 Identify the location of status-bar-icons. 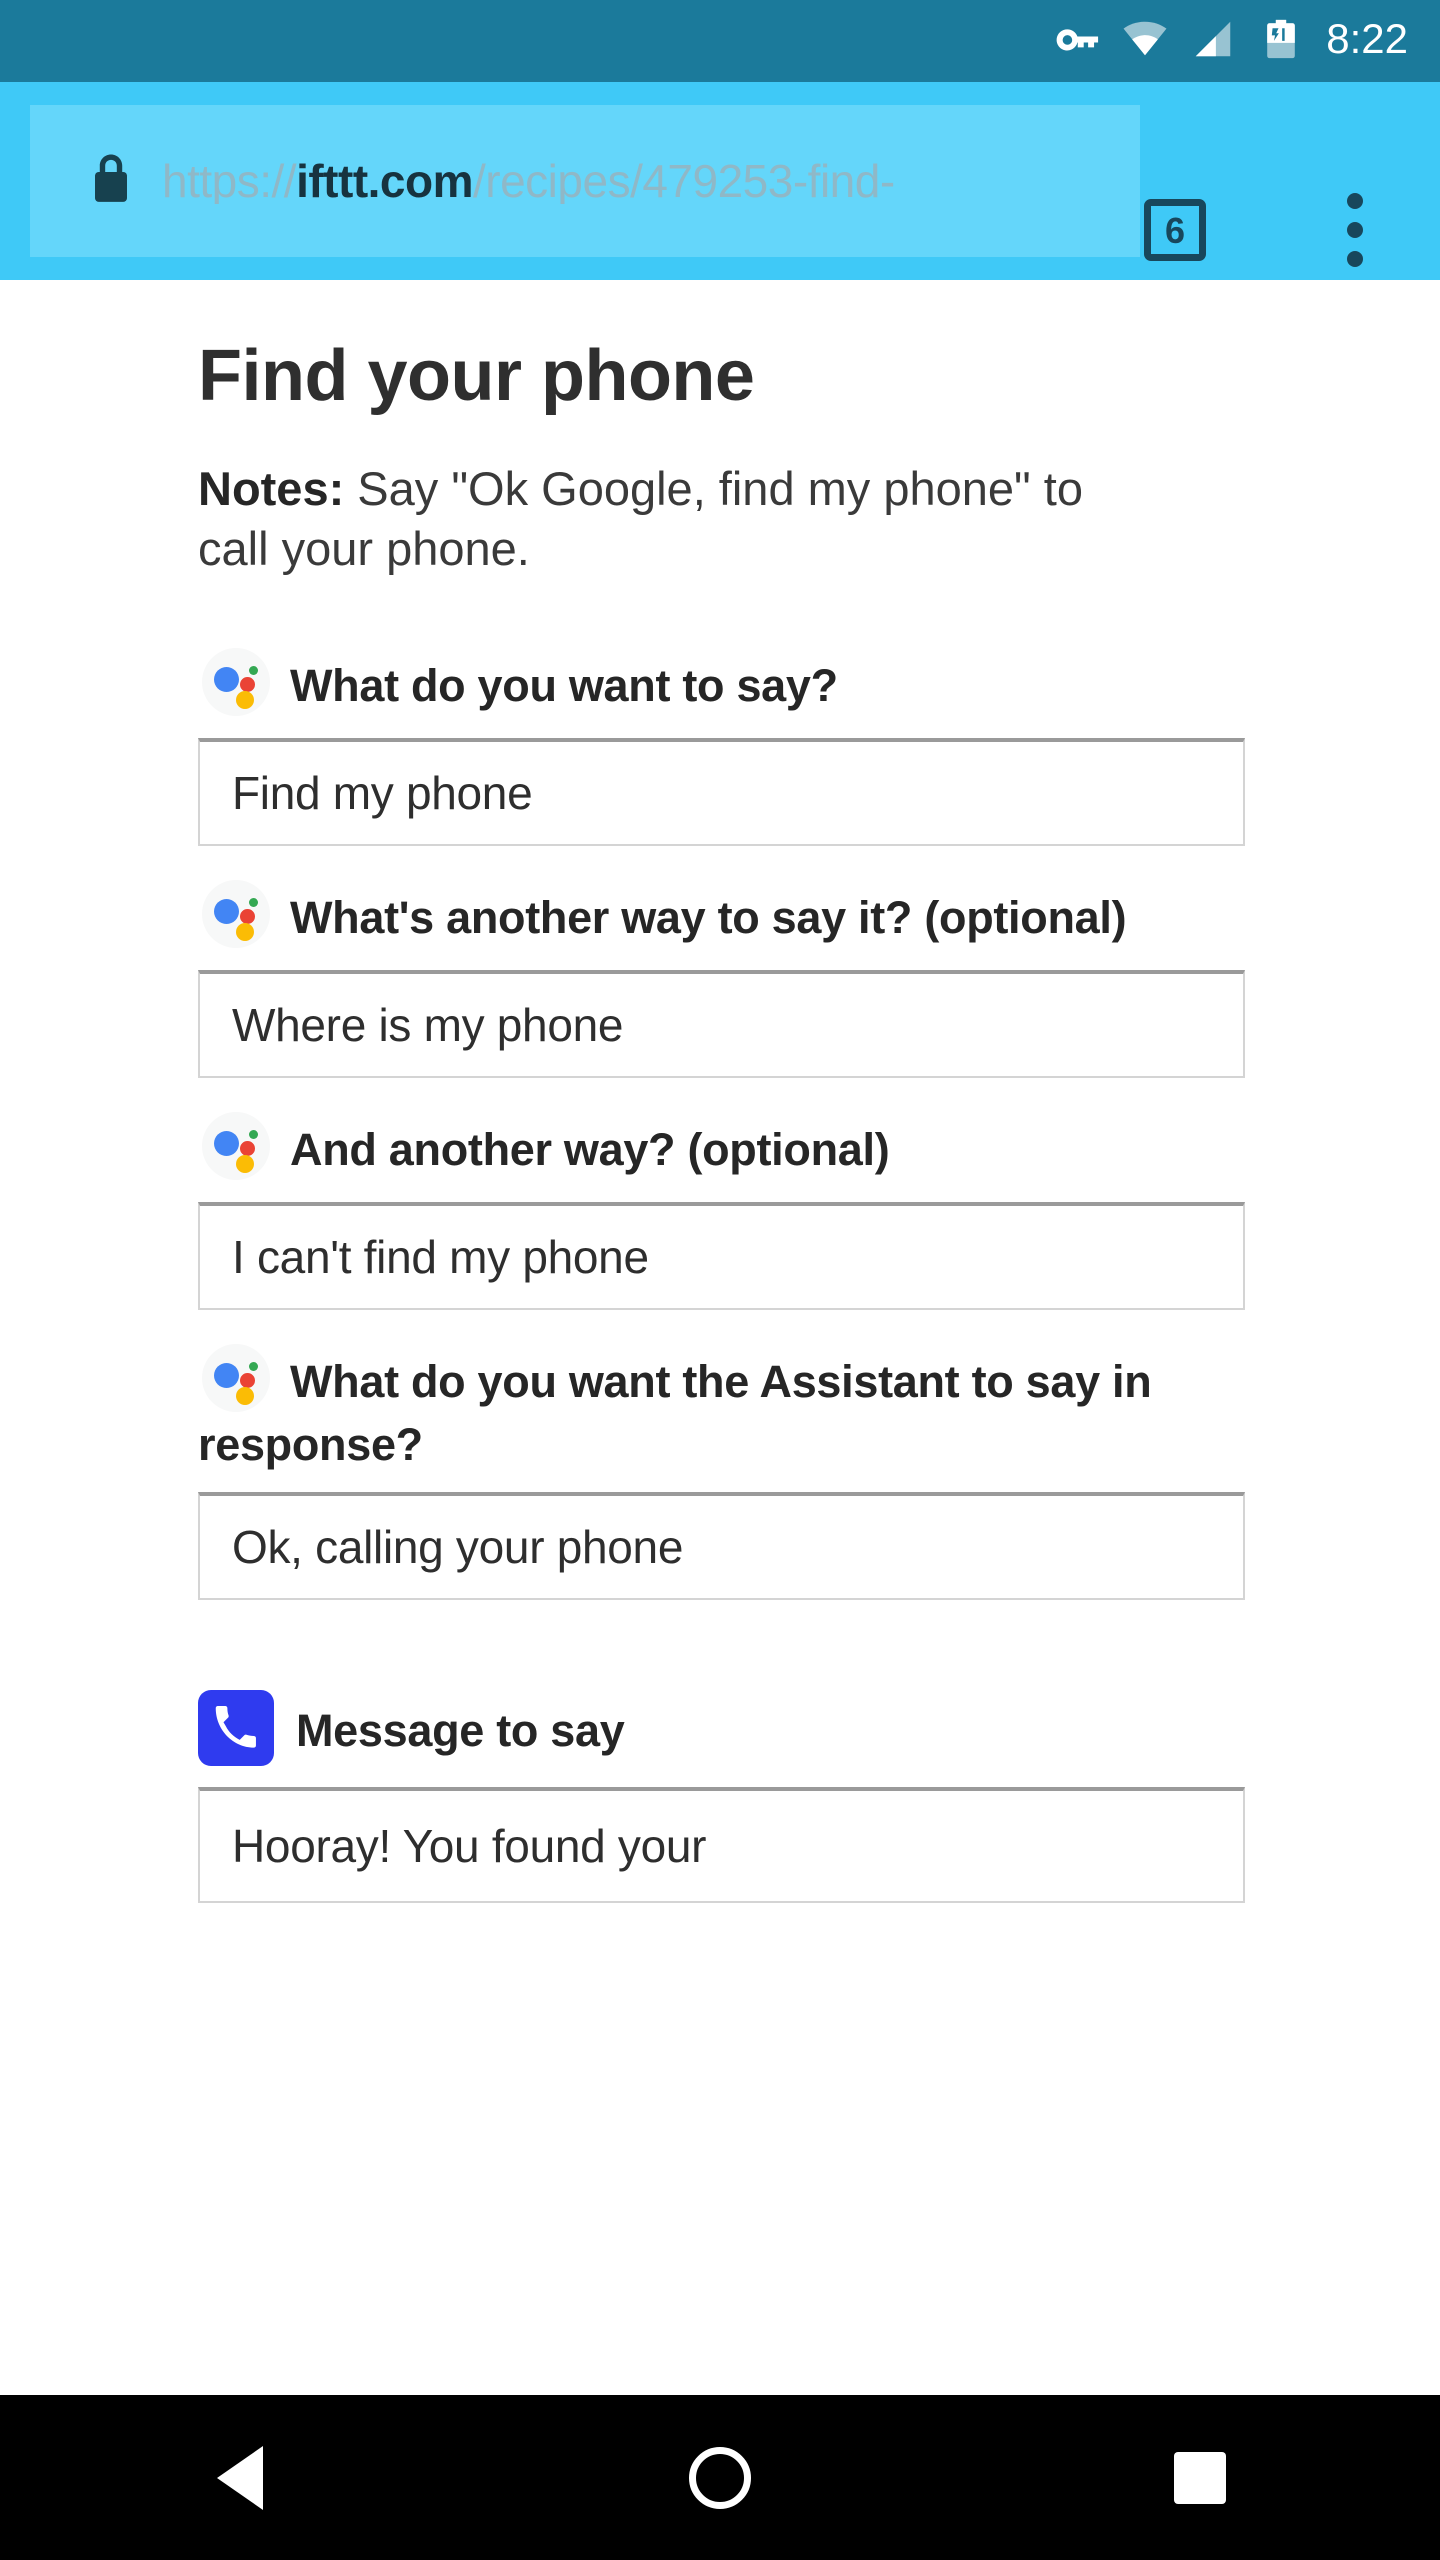
(1179, 41).